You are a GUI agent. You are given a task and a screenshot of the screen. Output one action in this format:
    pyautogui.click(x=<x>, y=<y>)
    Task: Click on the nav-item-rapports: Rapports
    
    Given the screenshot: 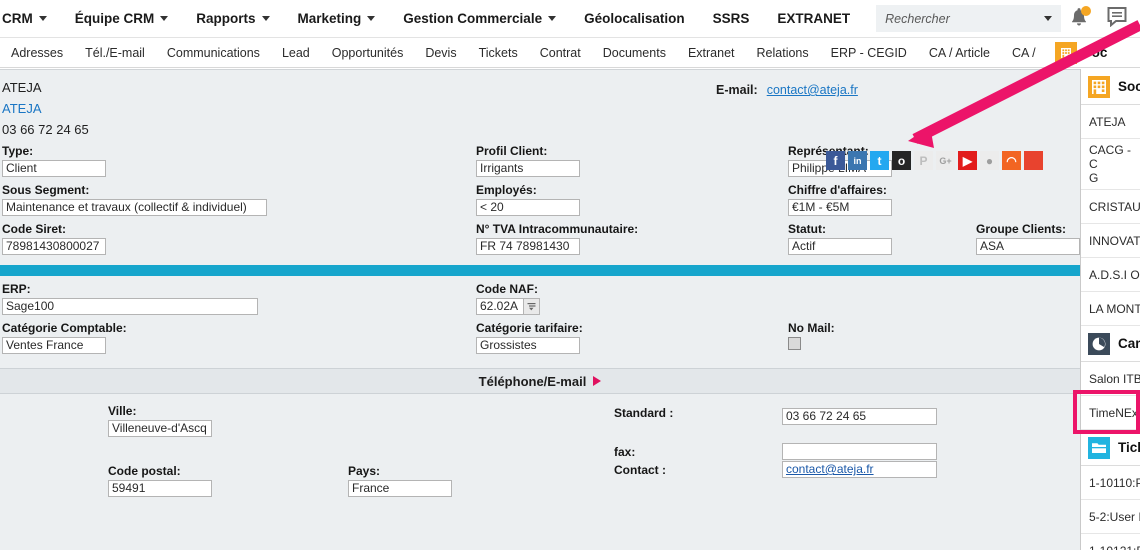 What is the action you would take?
    pyautogui.click(x=232, y=18)
    